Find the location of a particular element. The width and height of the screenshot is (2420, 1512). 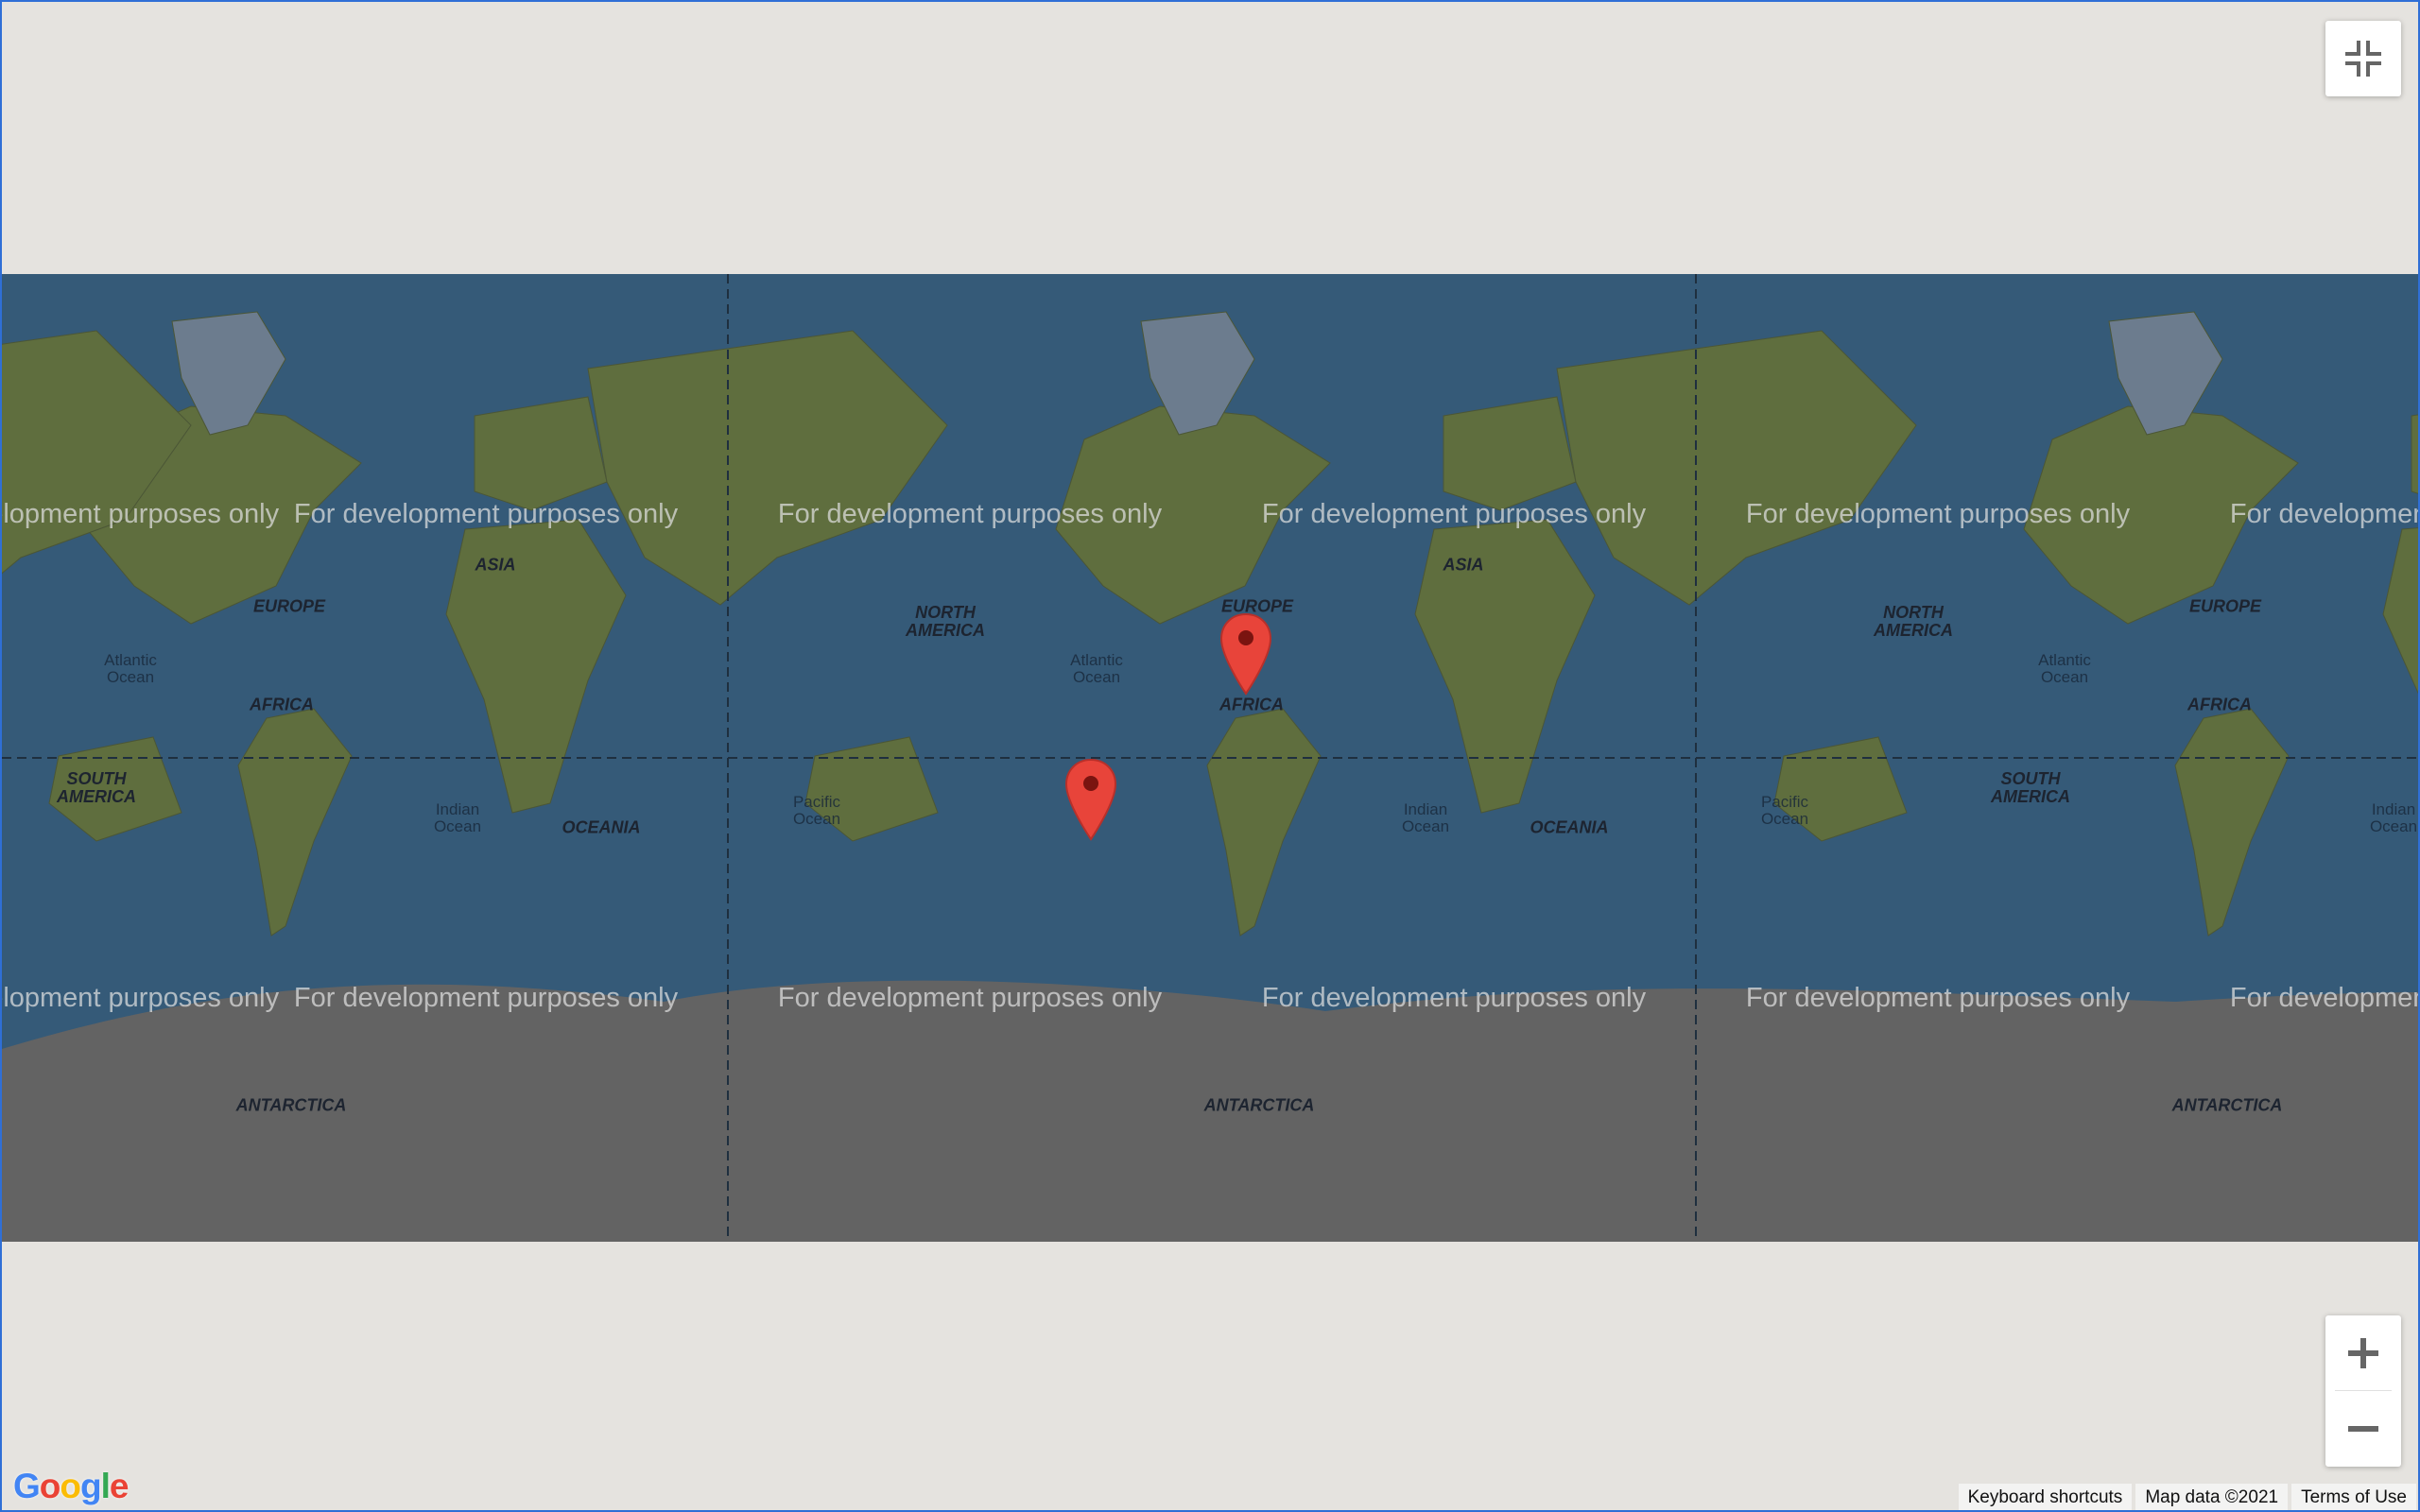

zoom-out-button is located at coordinates (2363, 1429).